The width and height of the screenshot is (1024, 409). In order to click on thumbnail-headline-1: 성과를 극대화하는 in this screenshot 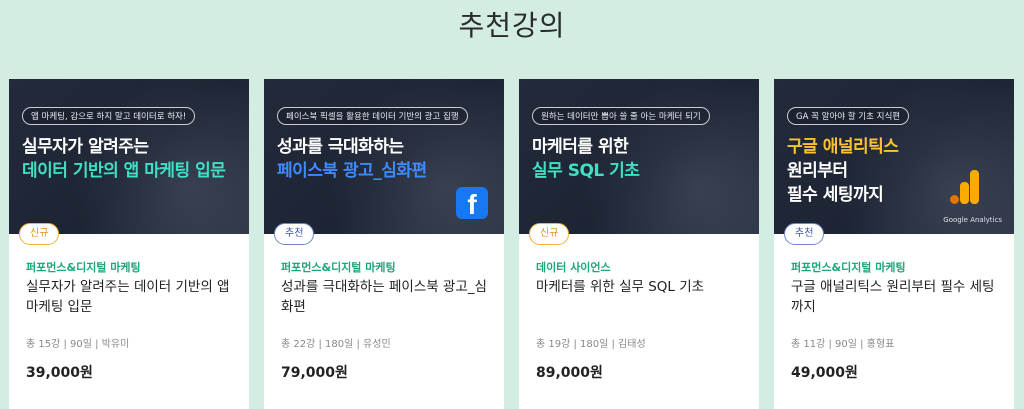, I will do `click(340, 147)`.